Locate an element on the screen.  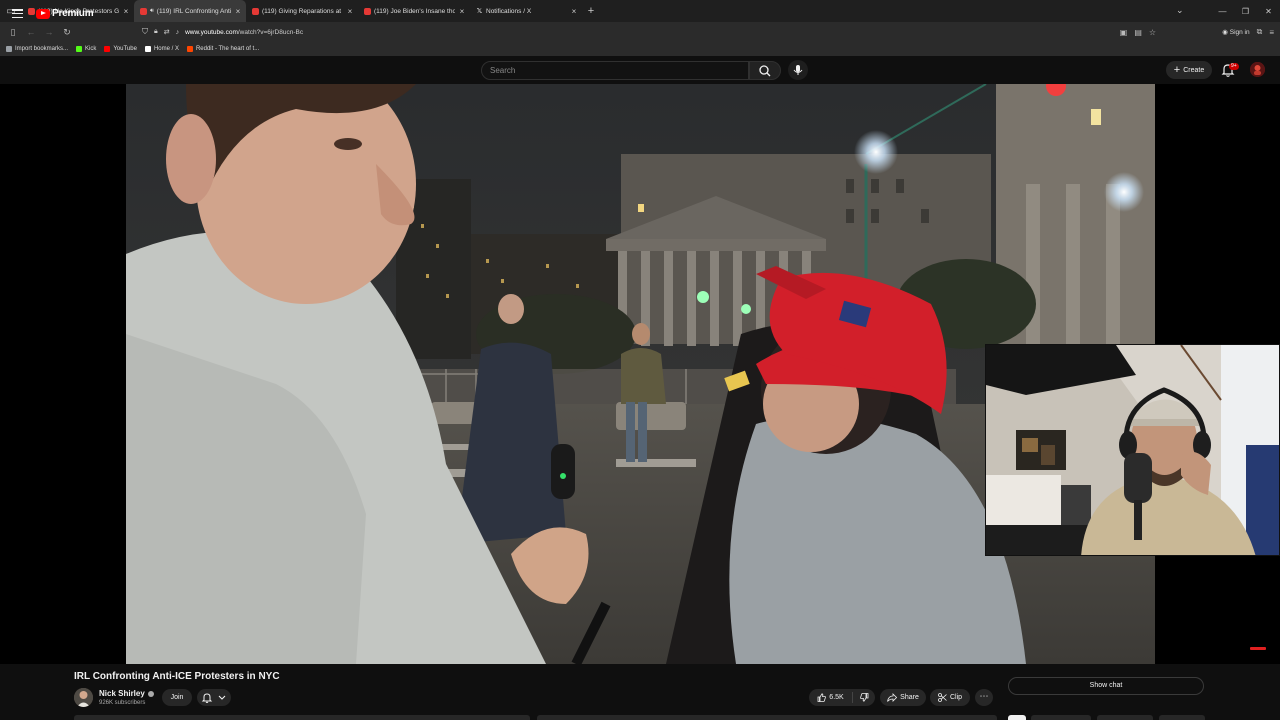
bookmark-item: YouTube is located at coordinates (120, 49).